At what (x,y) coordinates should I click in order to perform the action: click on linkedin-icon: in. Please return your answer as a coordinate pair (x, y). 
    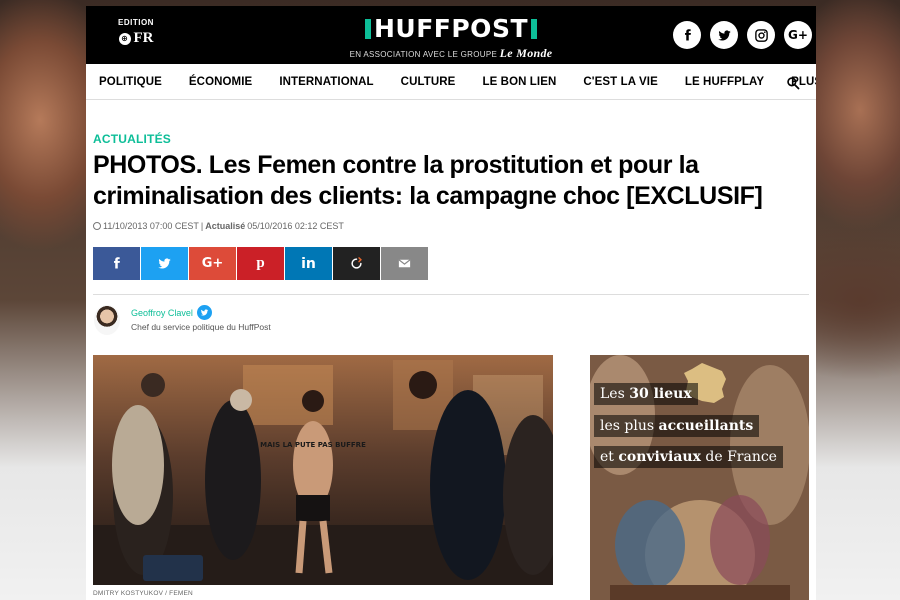
    Looking at the image, I should click on (308, 263).